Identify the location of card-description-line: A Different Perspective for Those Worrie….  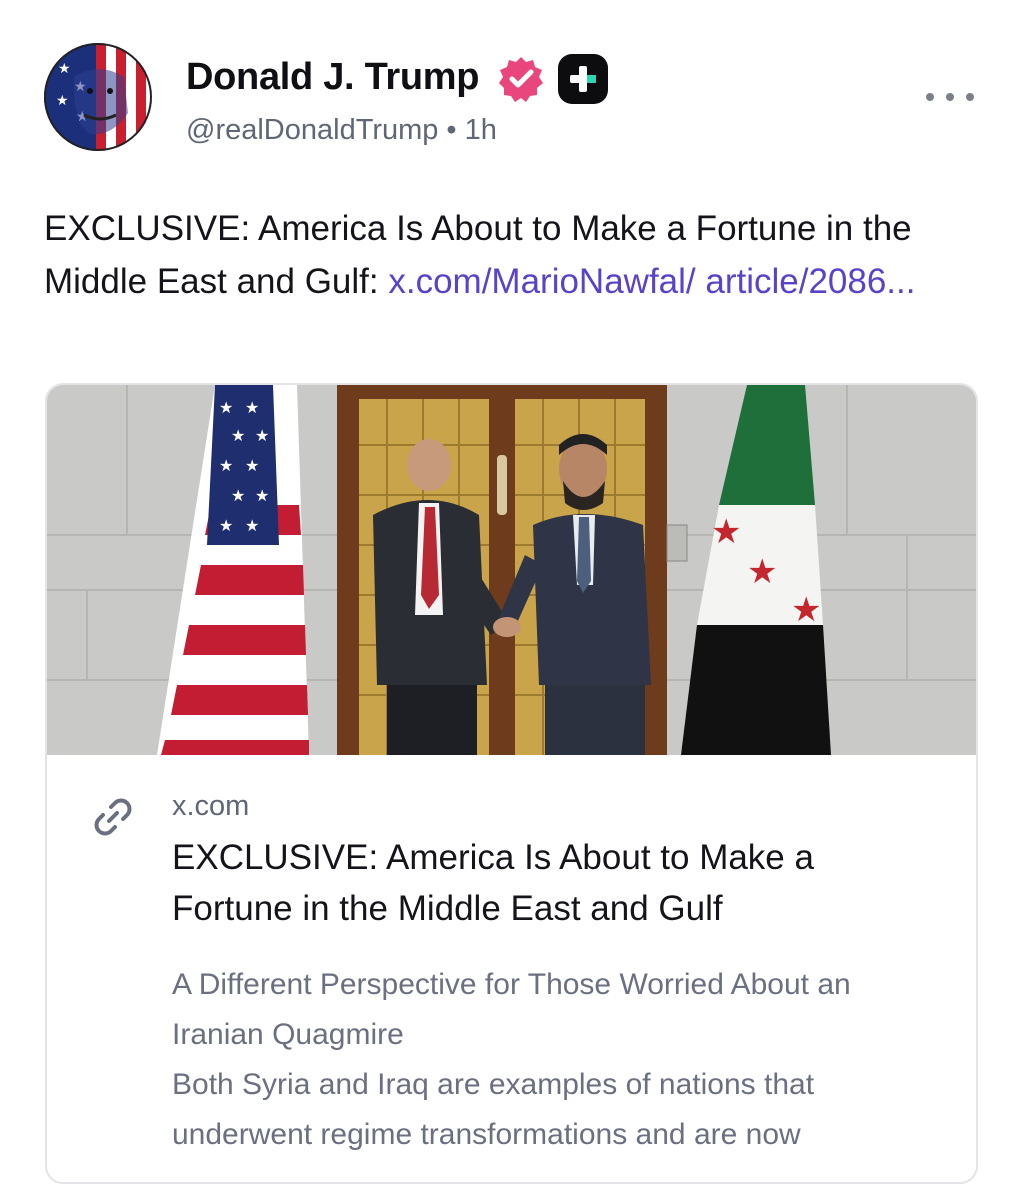
(511, 1009).